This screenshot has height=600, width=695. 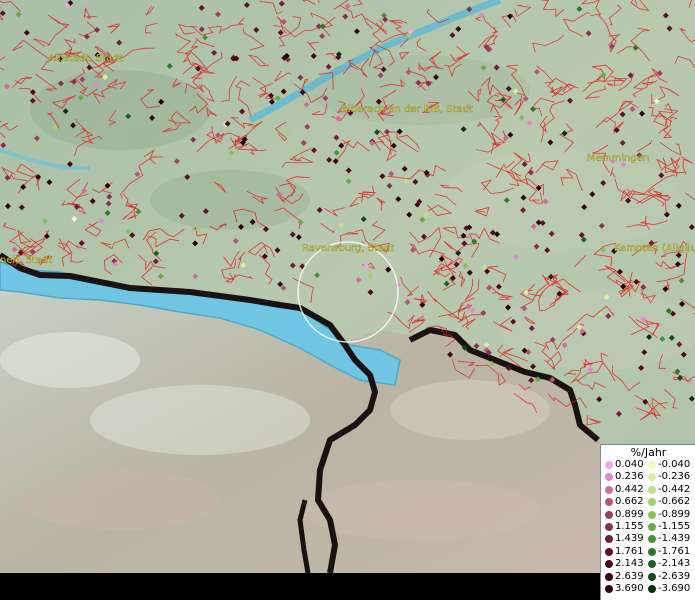 What do you see at coordinates (26, 260) in the screenshot?
I see `place-label: nel), Stadt` at bounding box center [26, 260].